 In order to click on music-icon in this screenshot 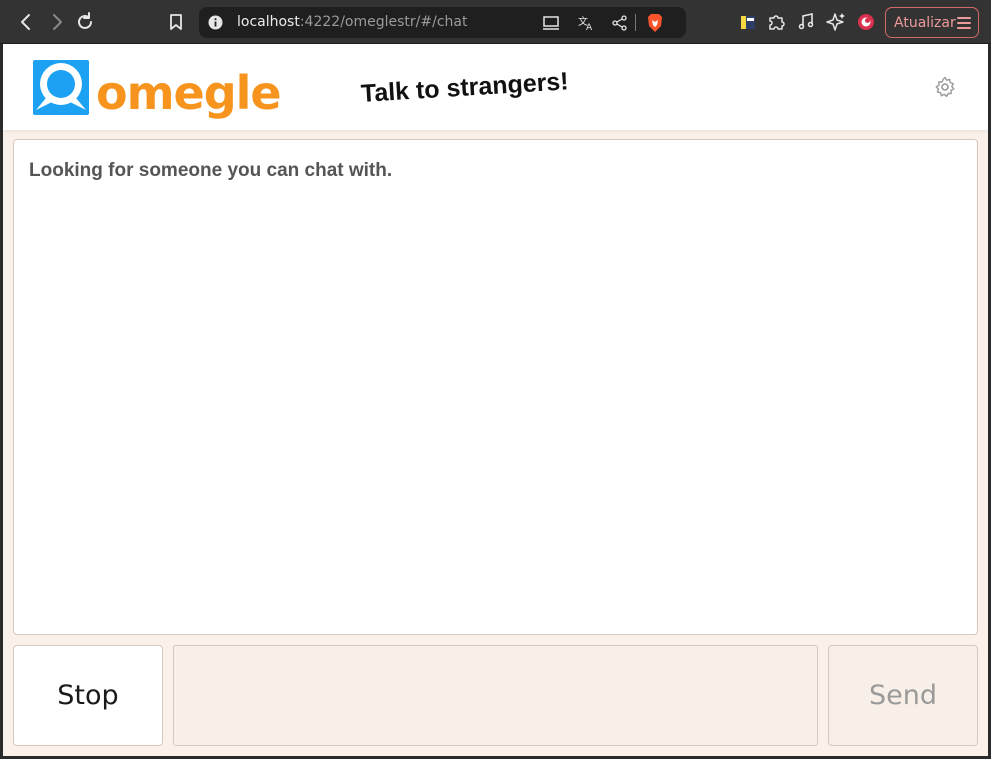, I will do `click(806, 22)`.